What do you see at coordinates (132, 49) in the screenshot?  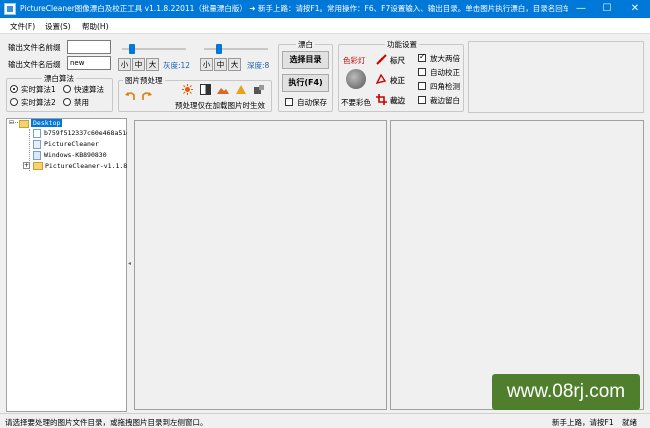 I see `brightness-slider-thumb` at bounding box center [132, 49].